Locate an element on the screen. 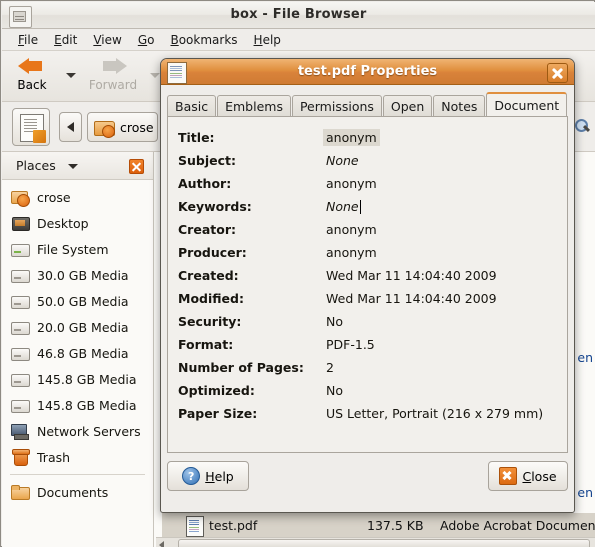 The width and height of the screenshot is (595, 547). table-row: test.pdf 137.5 KB Adobe Acrobat Documen is located at coordinates (378, 525).